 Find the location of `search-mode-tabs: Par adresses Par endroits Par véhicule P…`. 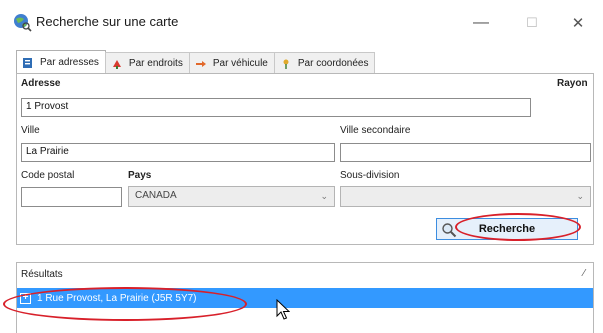

search-mode-tabs: Par adresses Par endroits Par véhicule P… is located at coordinates (196, 62).